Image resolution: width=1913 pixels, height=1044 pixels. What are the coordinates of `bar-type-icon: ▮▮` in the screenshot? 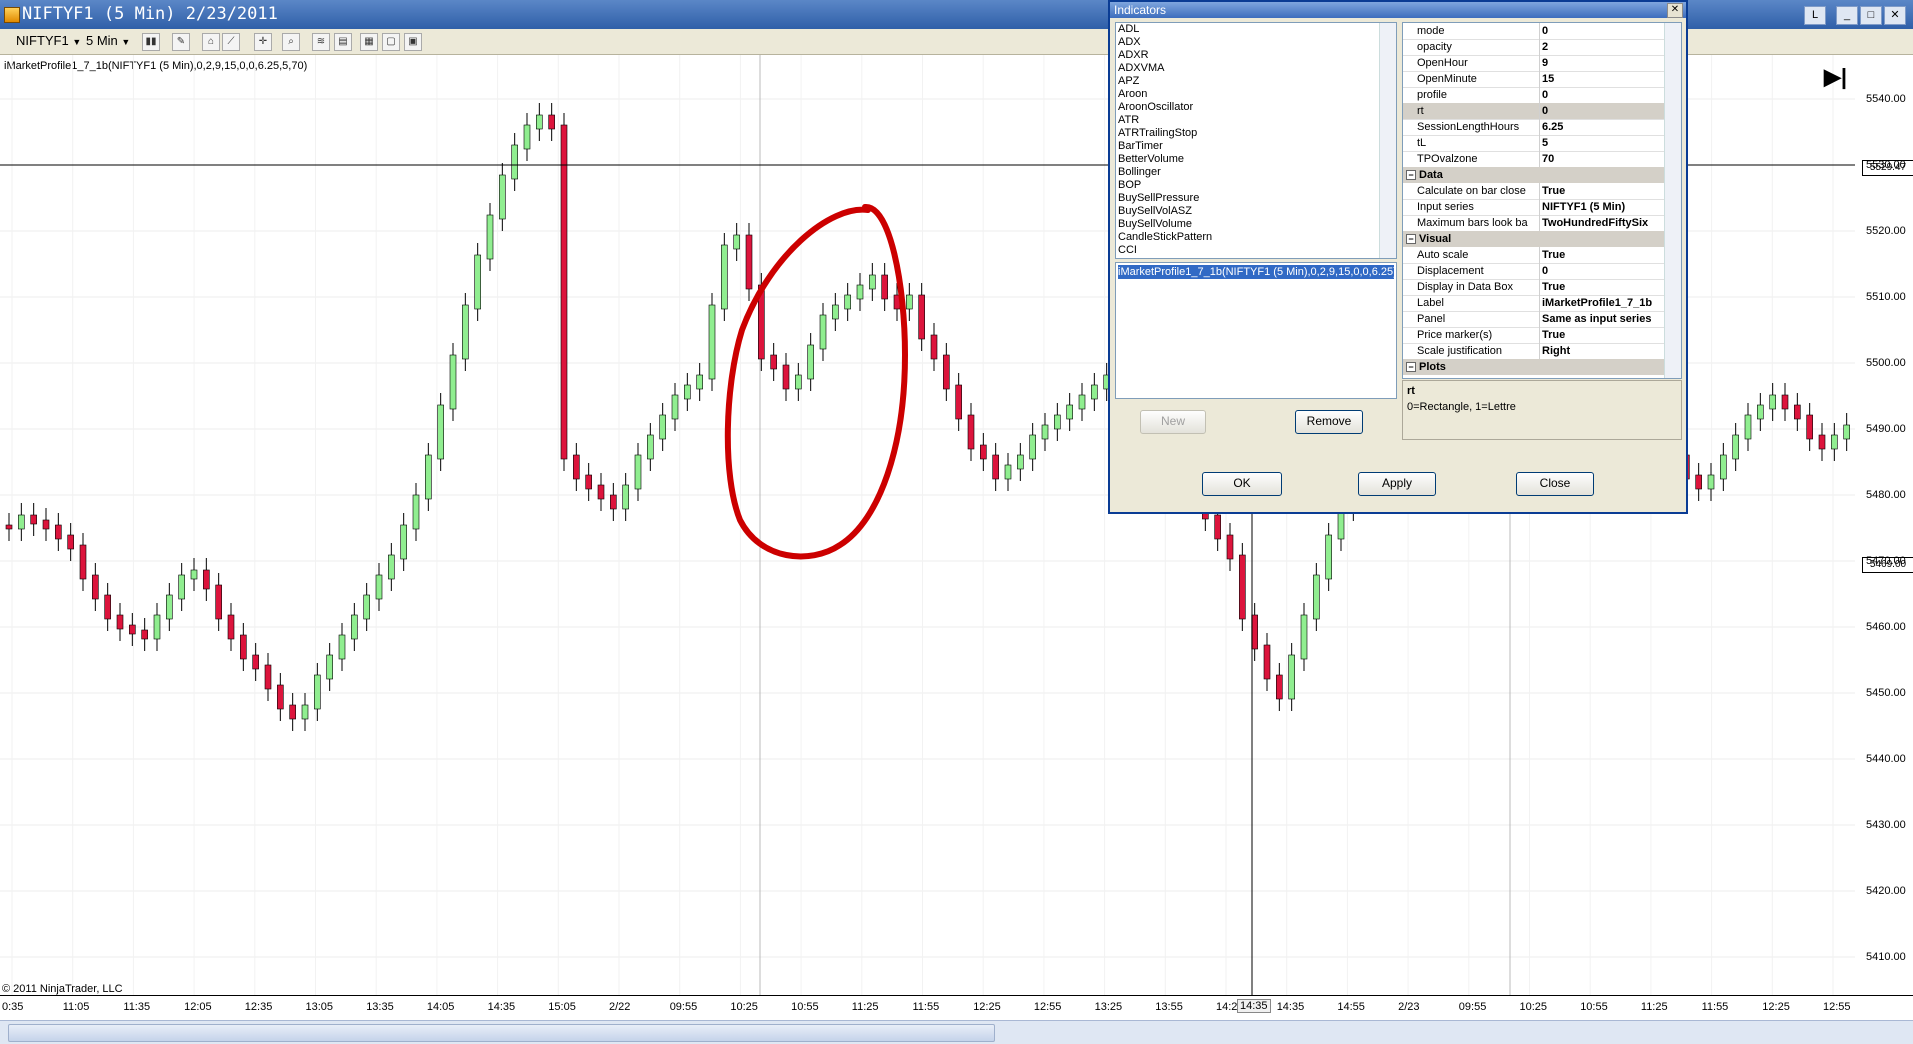 It's located at (151, 42).